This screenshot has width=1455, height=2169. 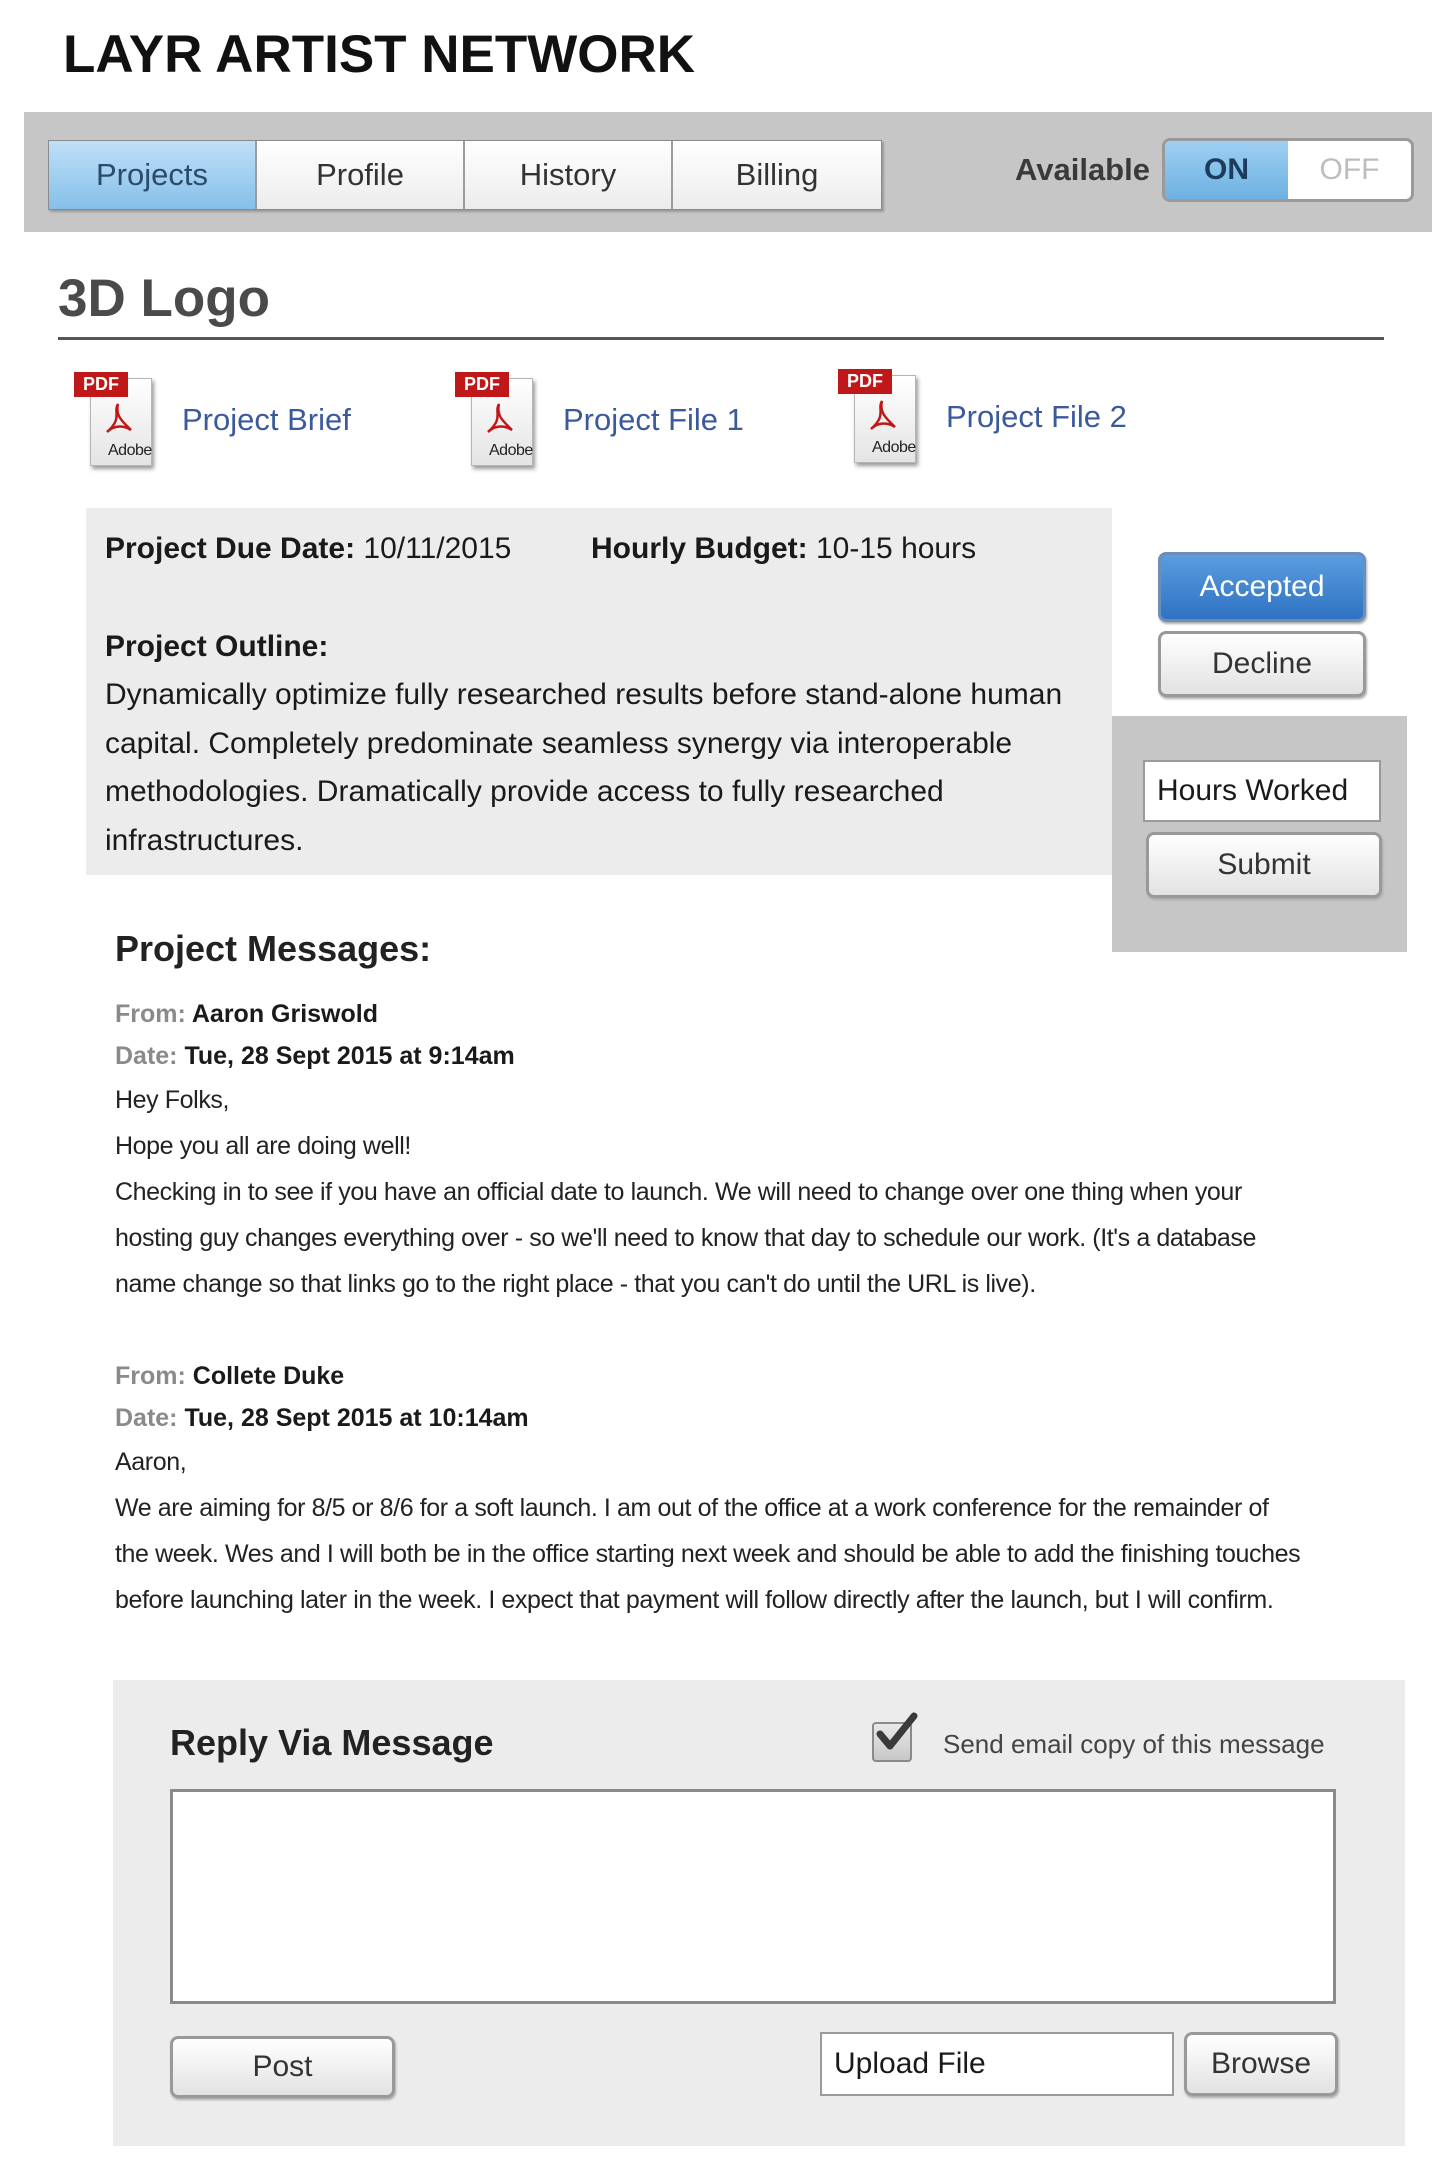 I want to click on decline-button: Decline, so click(x=1262, y=664).